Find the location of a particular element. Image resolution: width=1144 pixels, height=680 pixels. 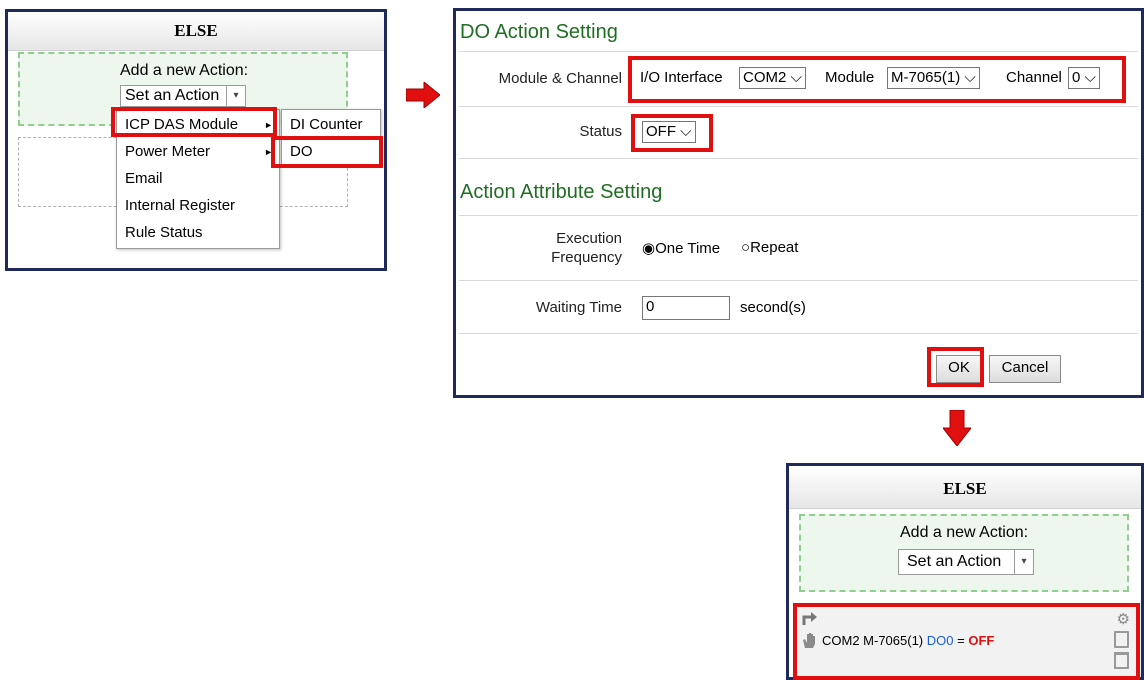

execution-frequency-row: Execution Frequency ◉One Time ○Repeat is located at coordinates (798, 247).